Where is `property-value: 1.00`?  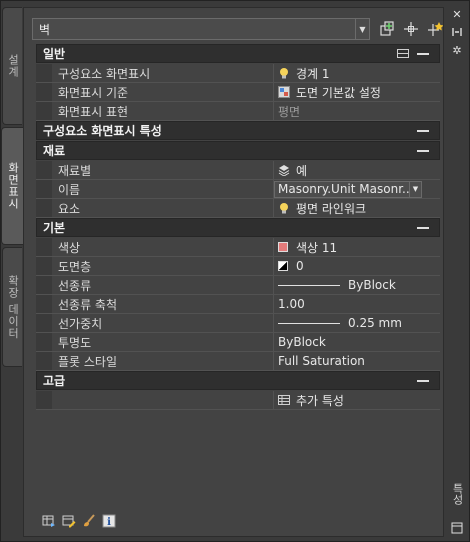
property-value: 1.00 is located at coordinates (357, 304).